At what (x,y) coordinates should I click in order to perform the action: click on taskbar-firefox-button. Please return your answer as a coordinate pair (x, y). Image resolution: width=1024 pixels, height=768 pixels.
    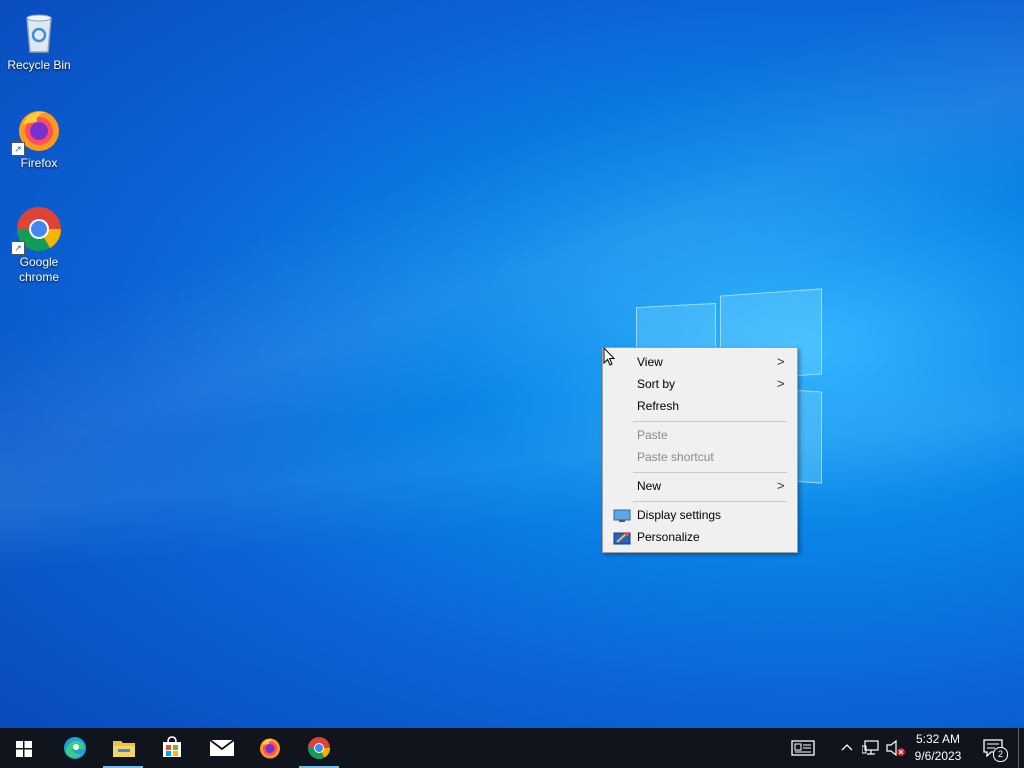
    Looking at the image, I should click on (270, 748).